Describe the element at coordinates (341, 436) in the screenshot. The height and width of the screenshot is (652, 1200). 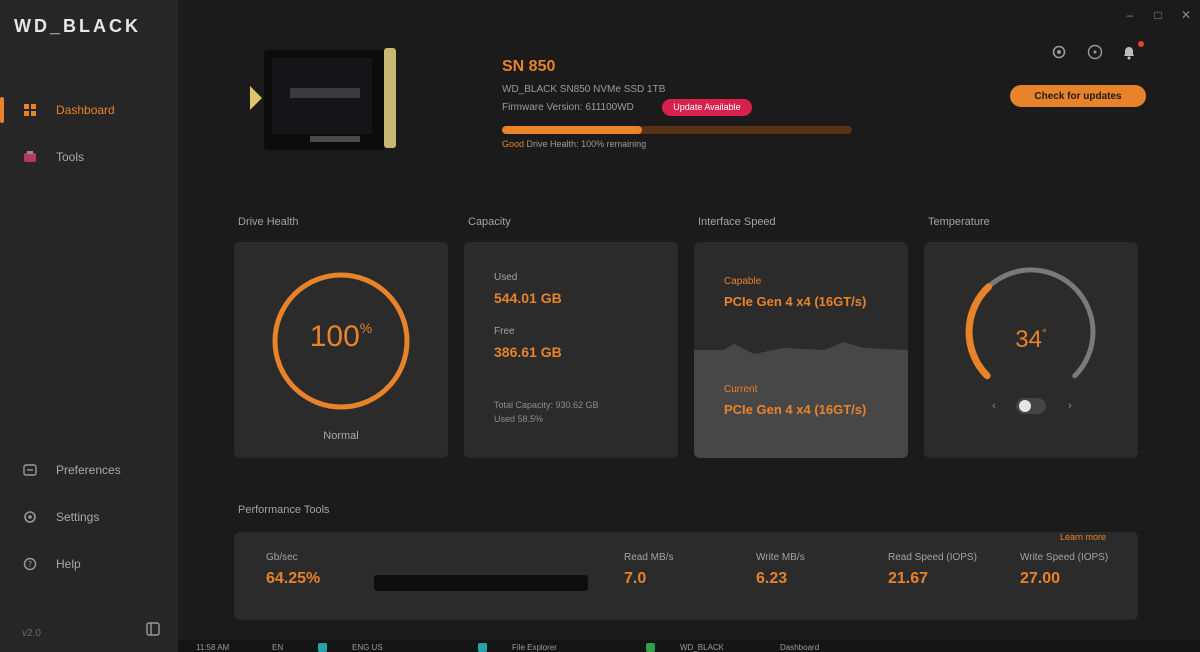
I see `drive-health-label: Normal` at that location.